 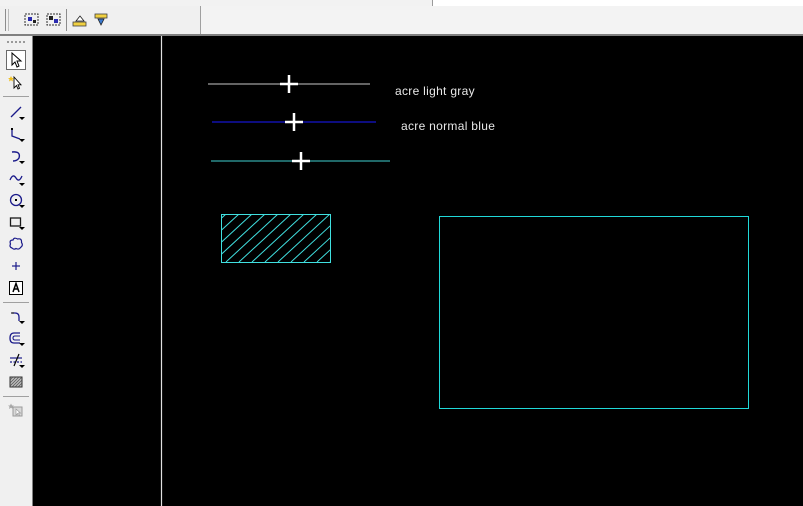 What do you see at coordinates (16, 134) in the screenshot?
I see `polyline-tool-button` at bounding box center [16, 134].